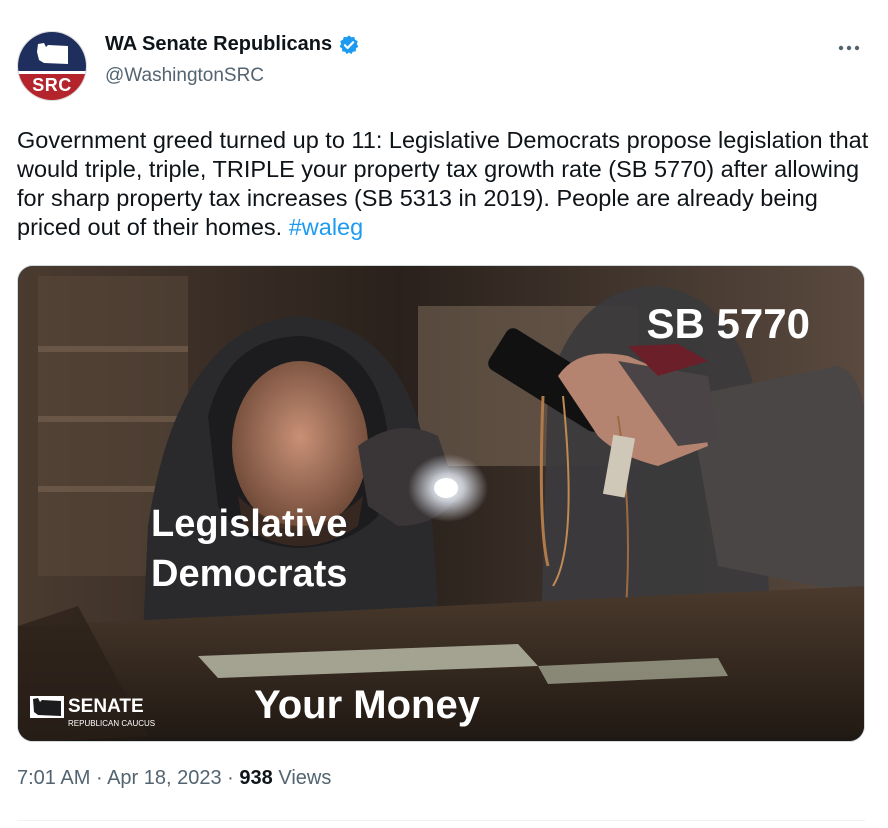  What do you see at coordinates (106, 706) in the screenshot?
I see `logo-title: SENATE` at bounding box center [106, 706].